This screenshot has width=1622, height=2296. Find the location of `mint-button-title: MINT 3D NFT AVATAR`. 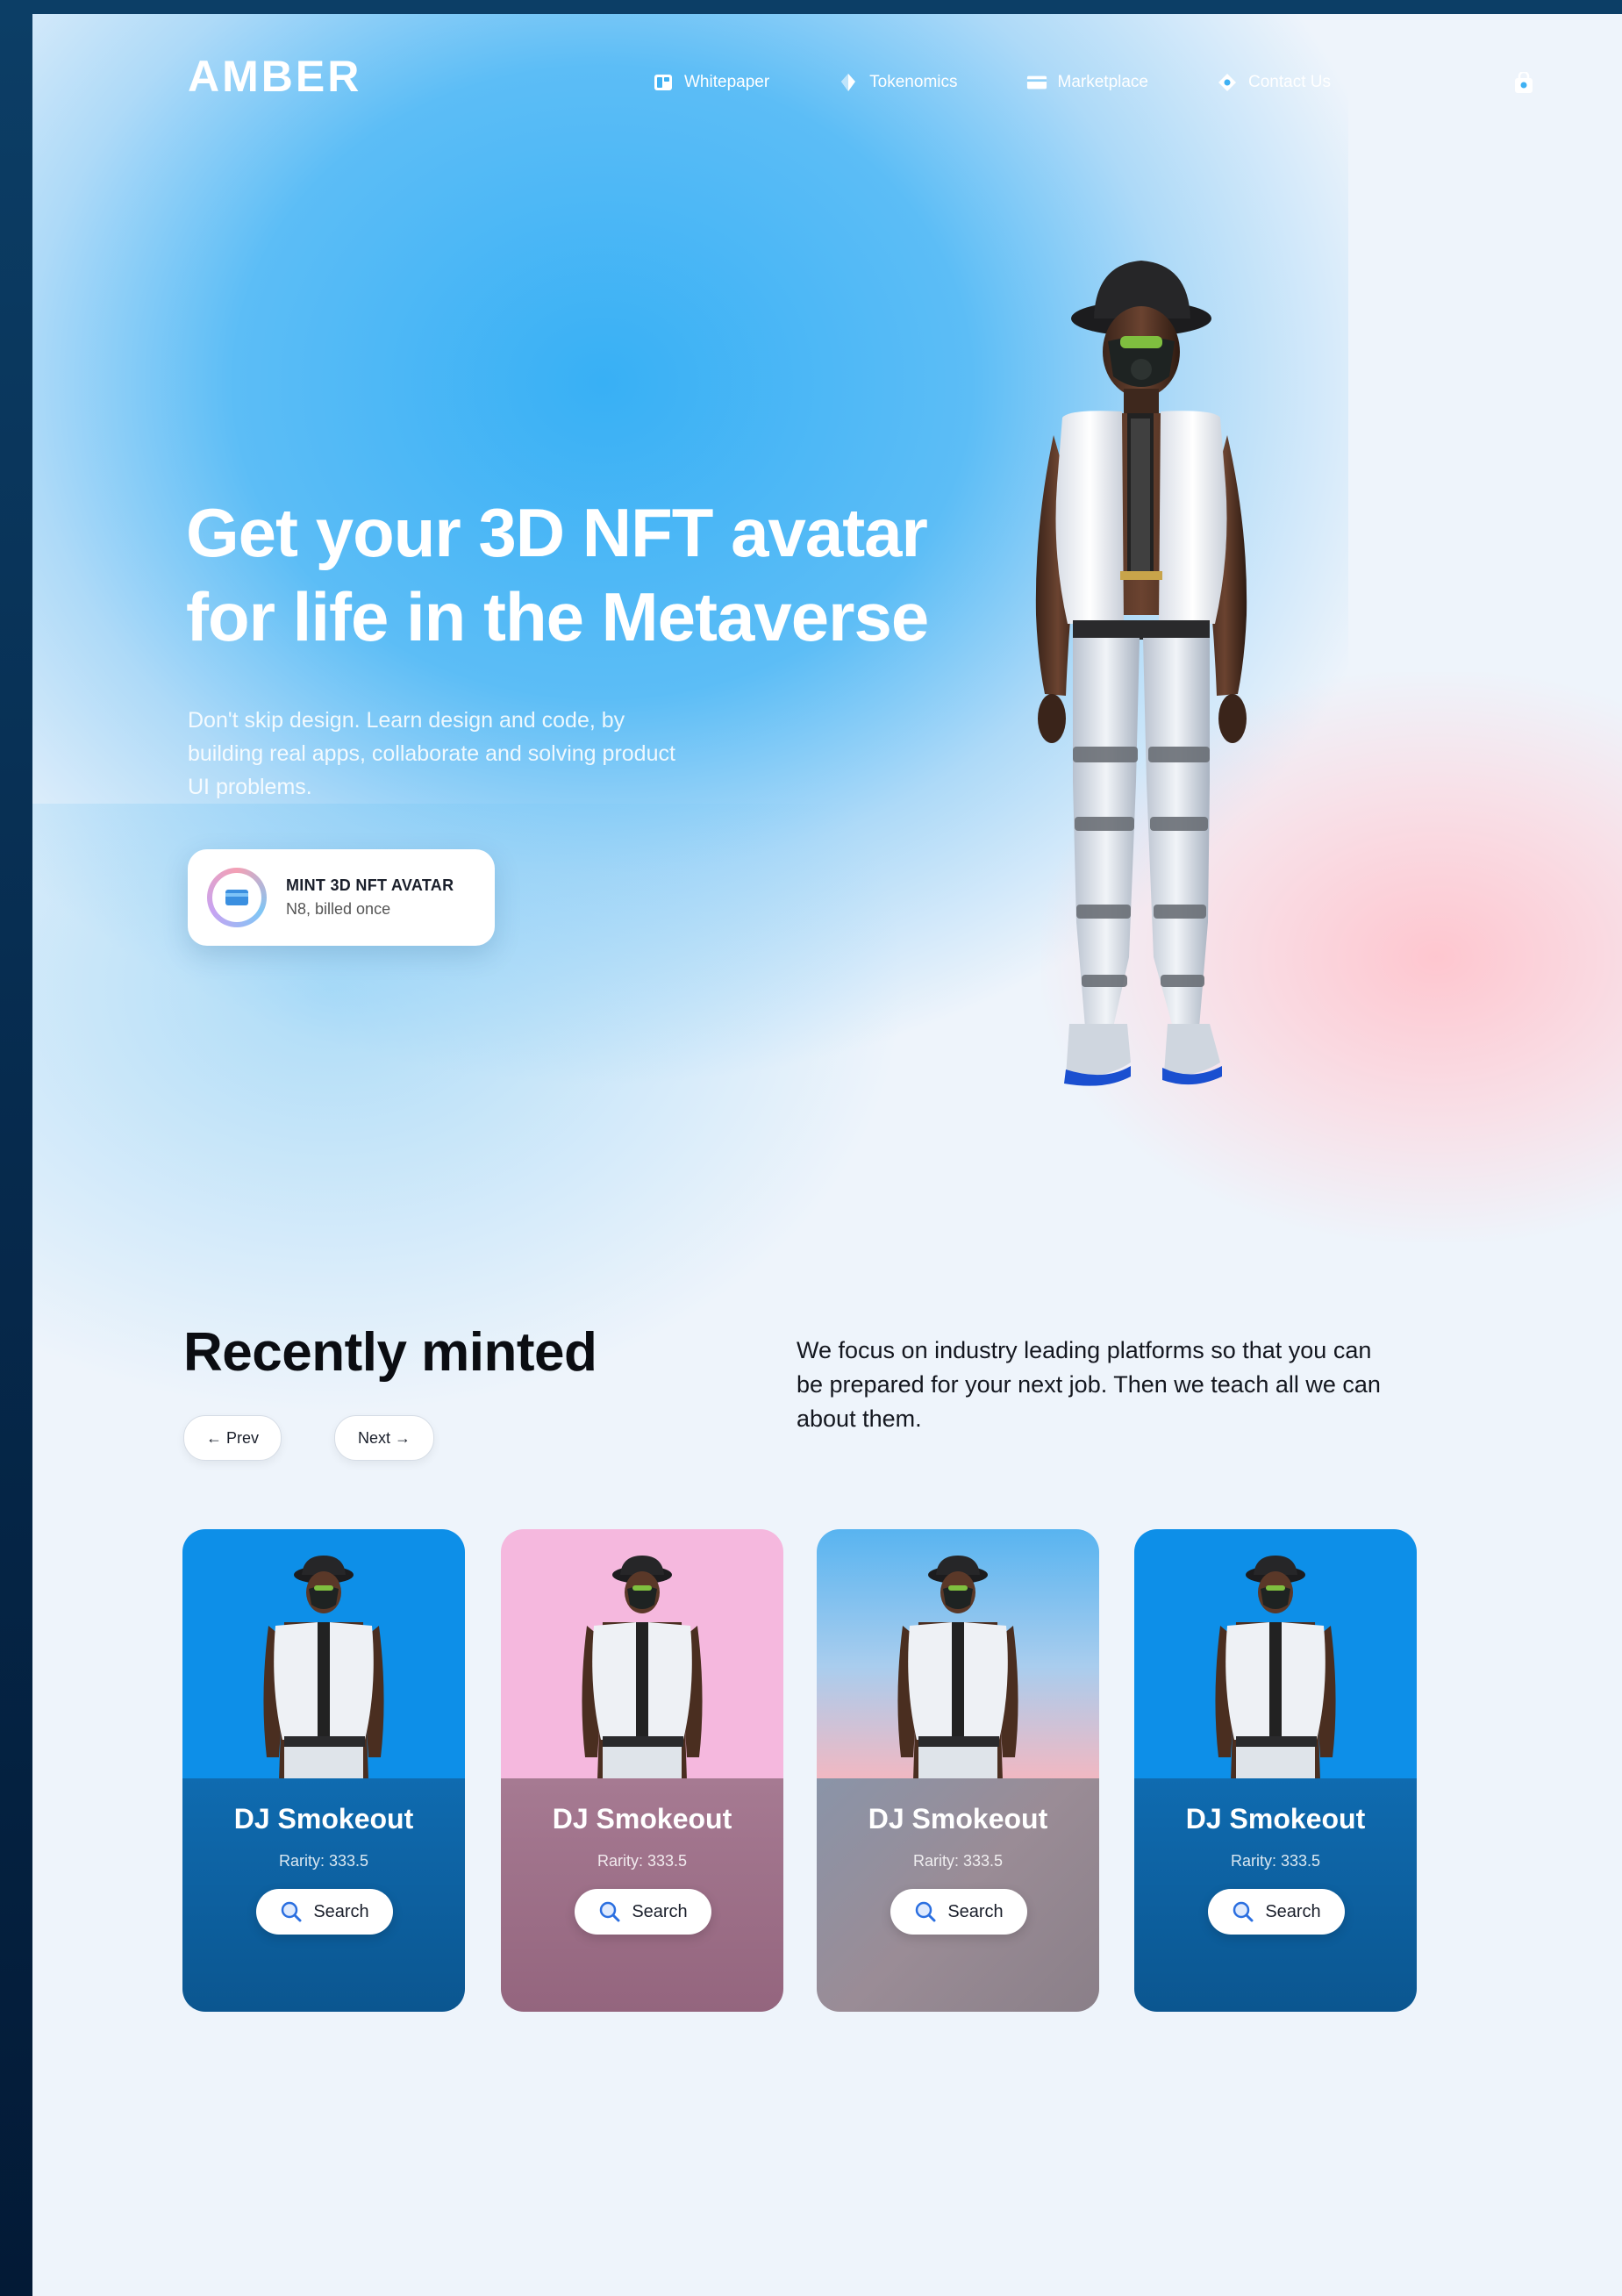

mint-button-title: MINT 3D NFT AVATAR is located at coordinates (370, 885).